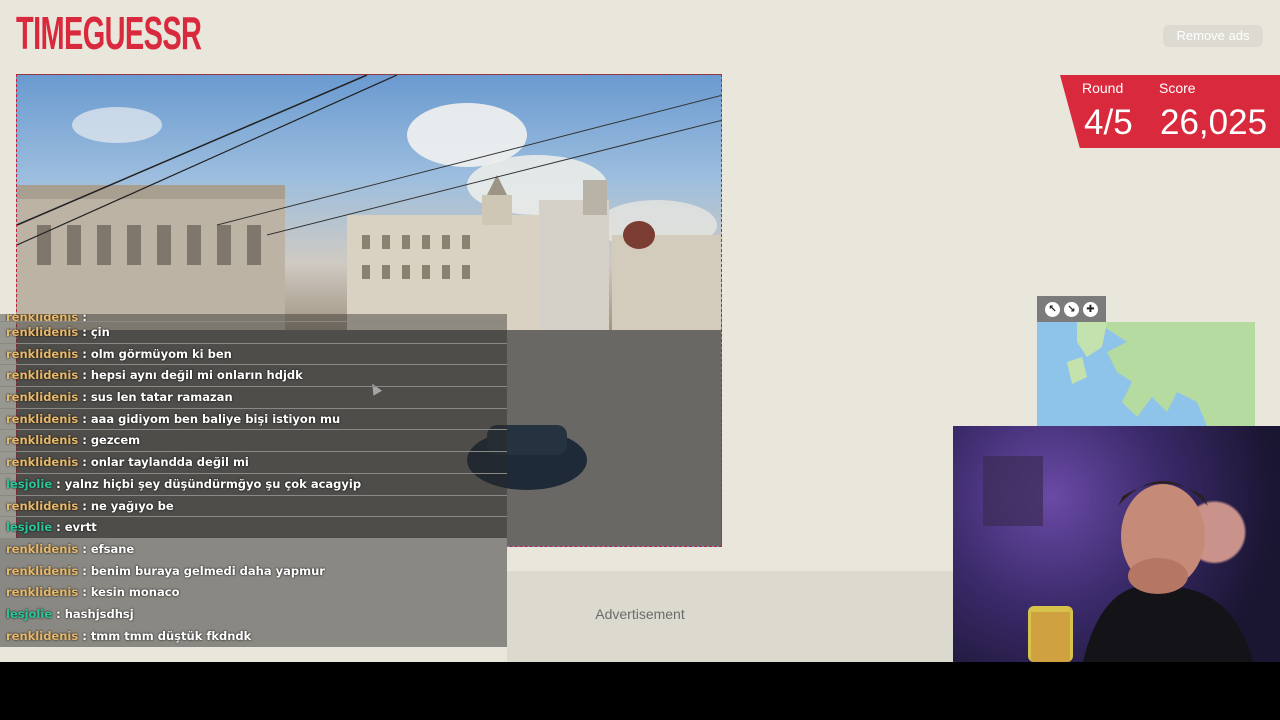 Image resolution: width=1280 pixels, height=720 pixels. What do you see at coordinates (253, 318) in the screenshot?
I see `chat-message: renklidenis :` at bounding box center [253, 318].